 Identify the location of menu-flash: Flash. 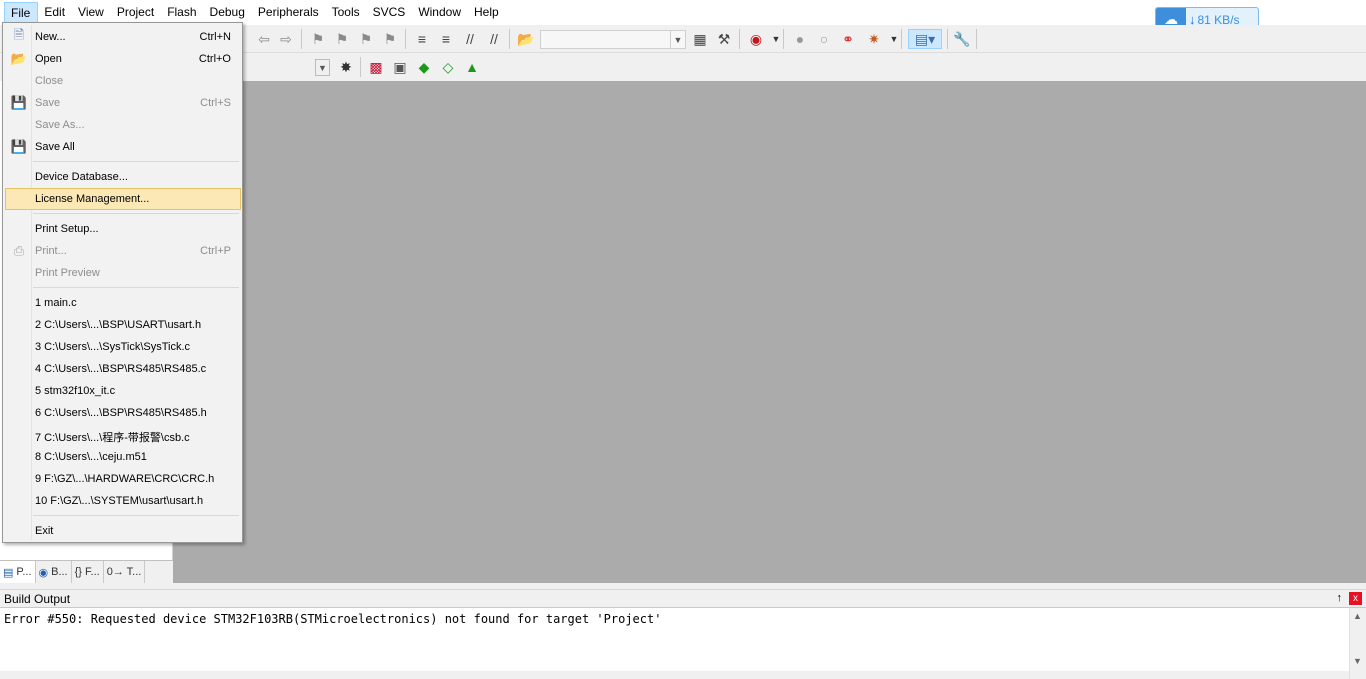
(182, 12).